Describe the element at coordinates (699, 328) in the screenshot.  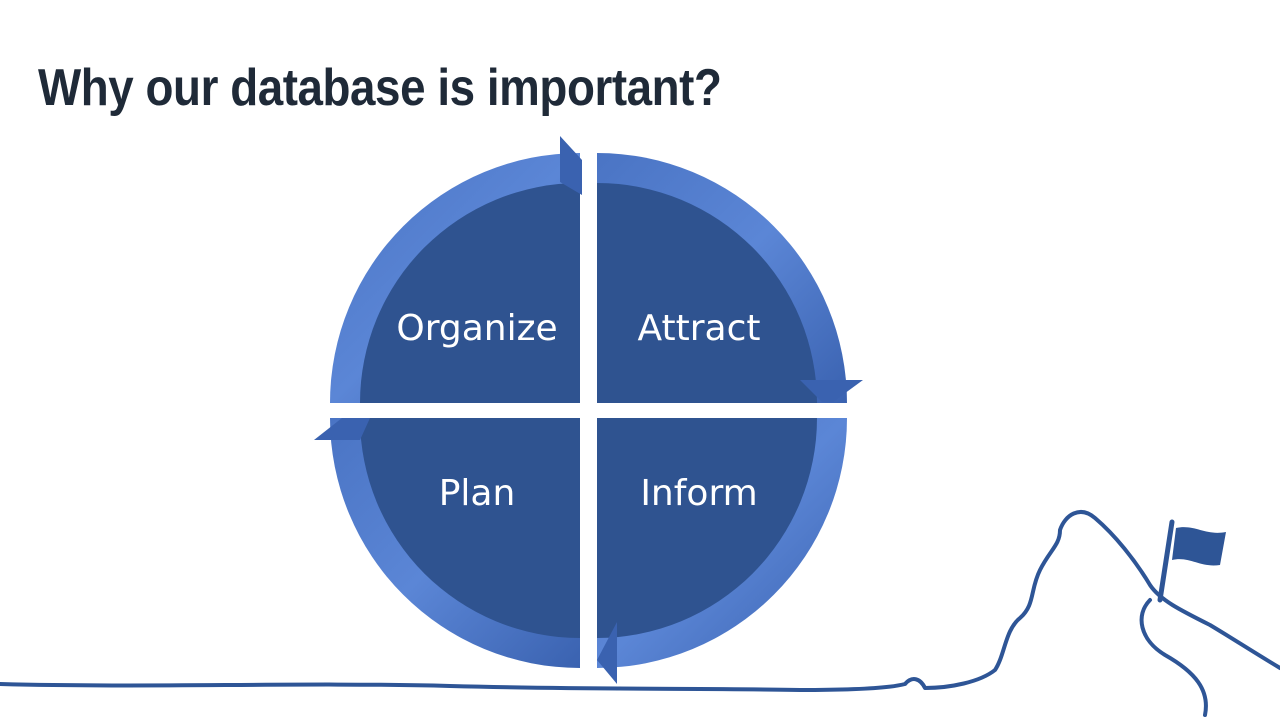
I see `quadrant-label-attract: Attract` at that location.